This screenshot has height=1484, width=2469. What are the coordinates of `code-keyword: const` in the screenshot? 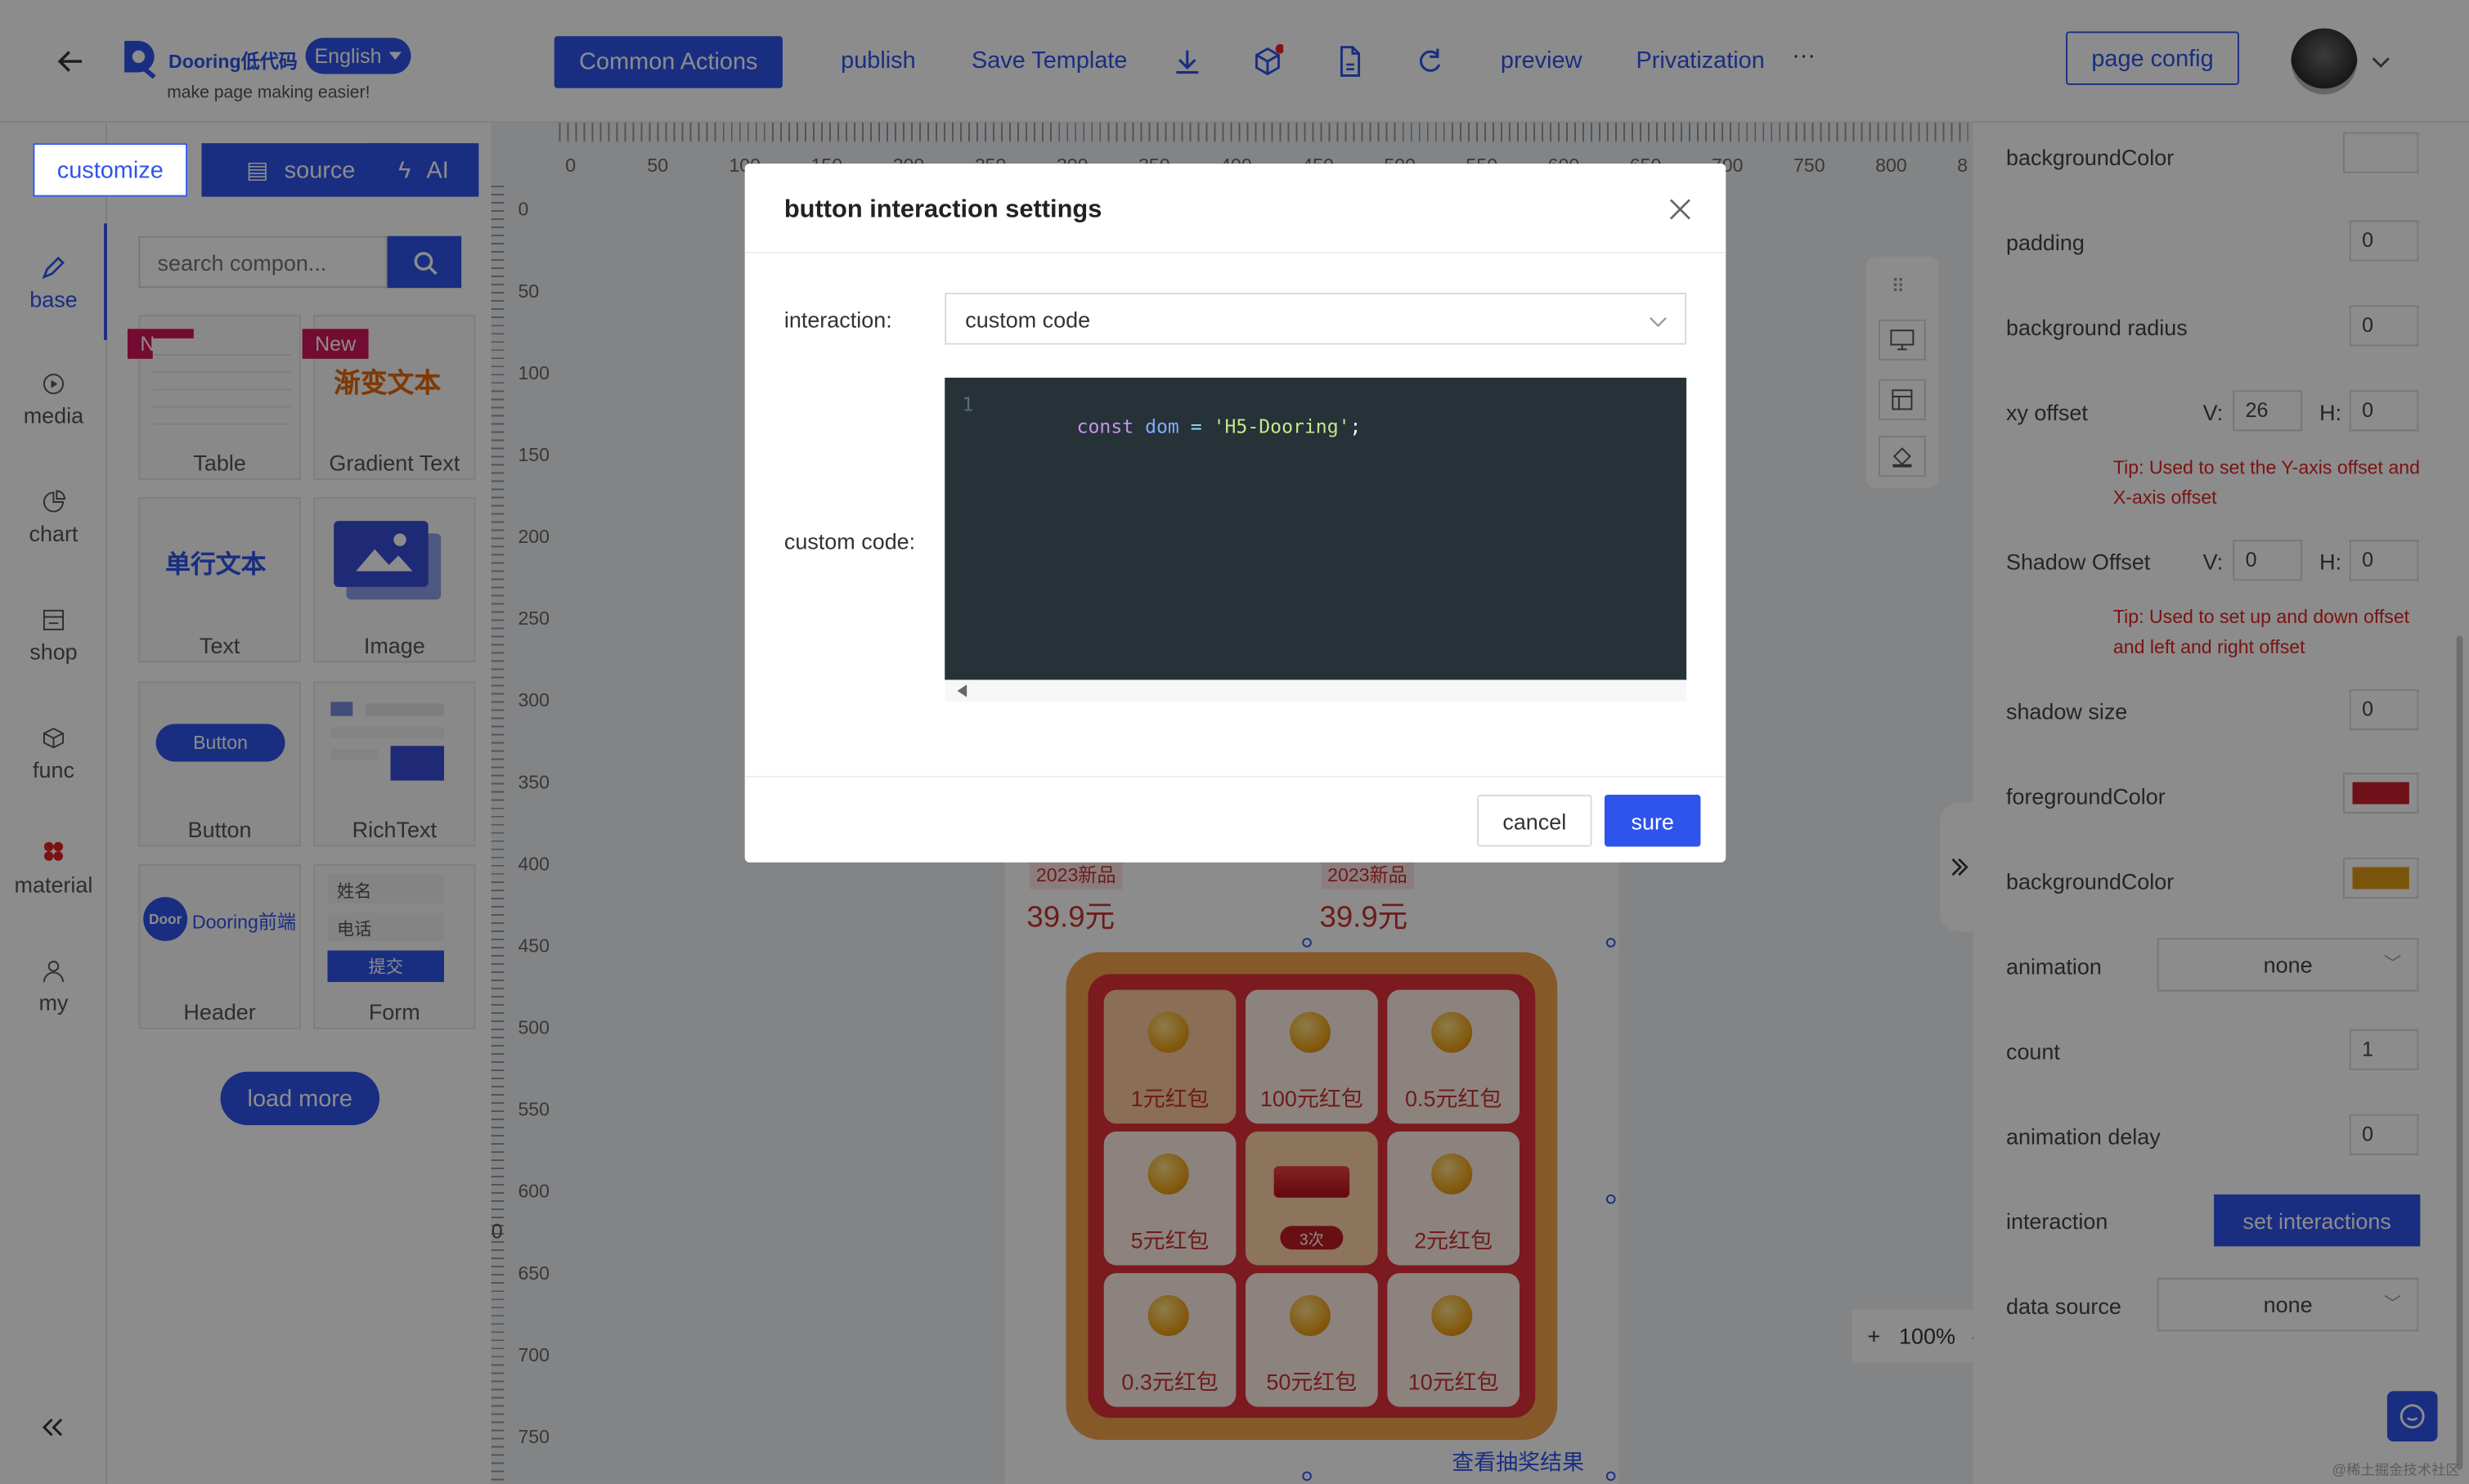 It's located at (1105, 426).